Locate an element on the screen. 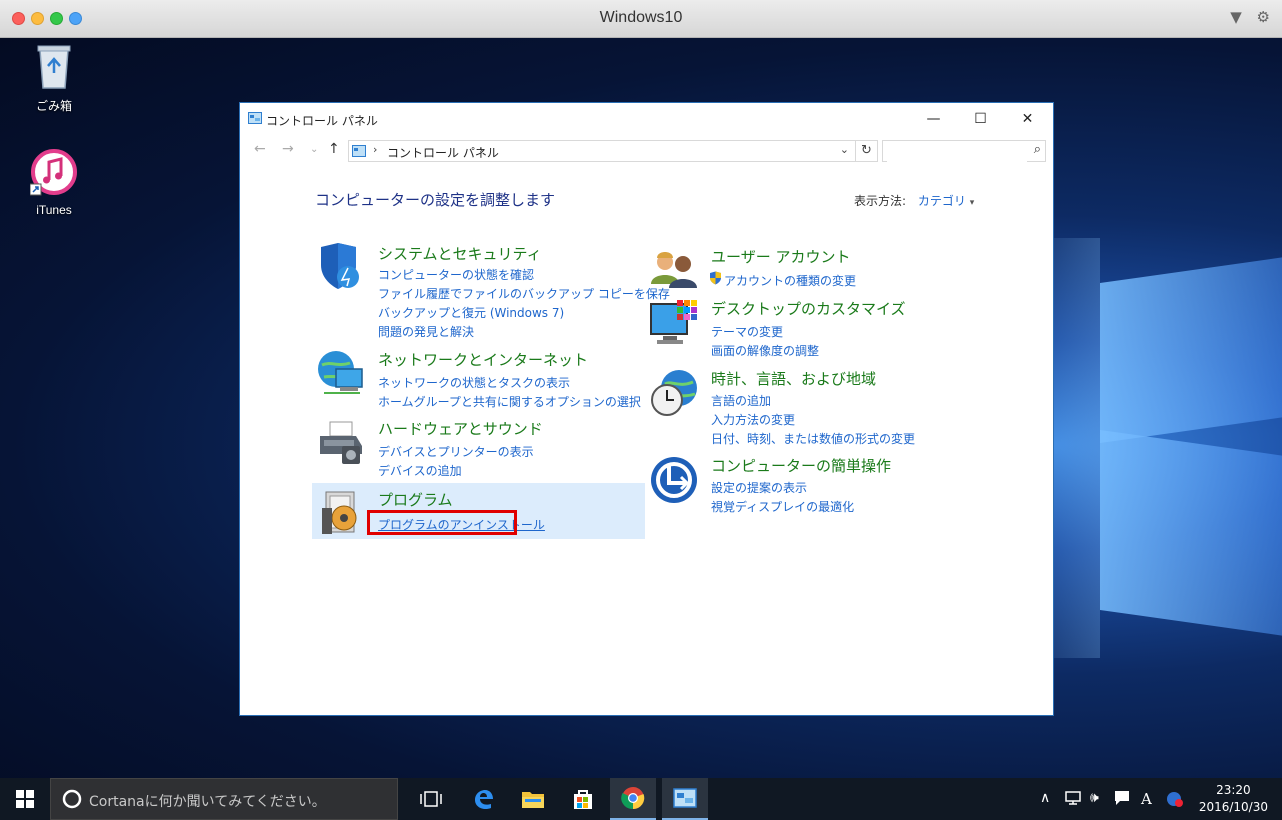 The height and width of the screenshot is (820, 1282). edge-button is located at coordinates (483, 799).